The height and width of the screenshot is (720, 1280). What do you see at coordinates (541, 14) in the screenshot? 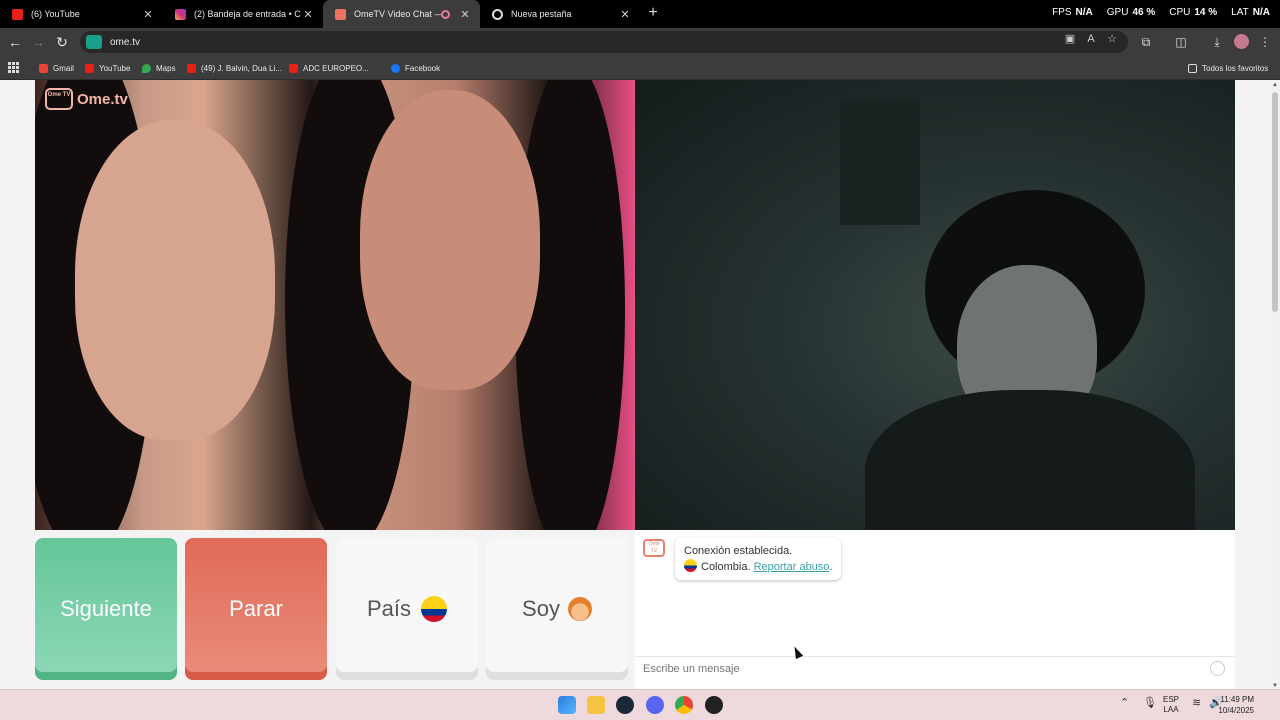
I see `tab-title: Nueva pestaña` at bounding box center [541, 14].